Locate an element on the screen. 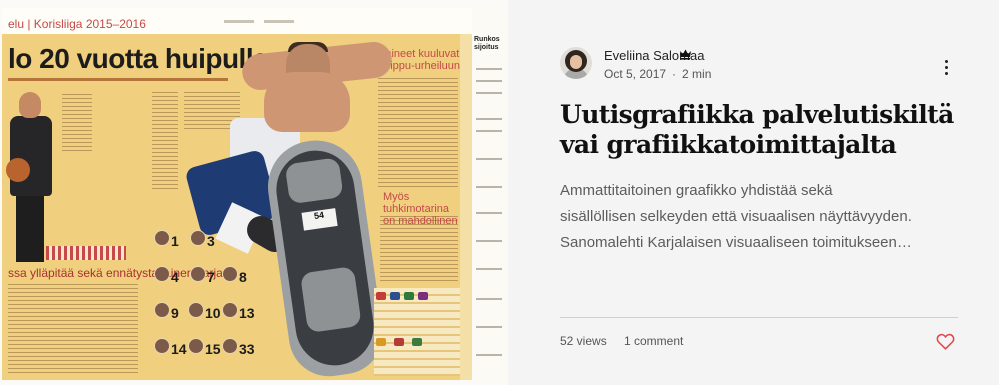  player-number: 8 is located at coordinates (243, 277).